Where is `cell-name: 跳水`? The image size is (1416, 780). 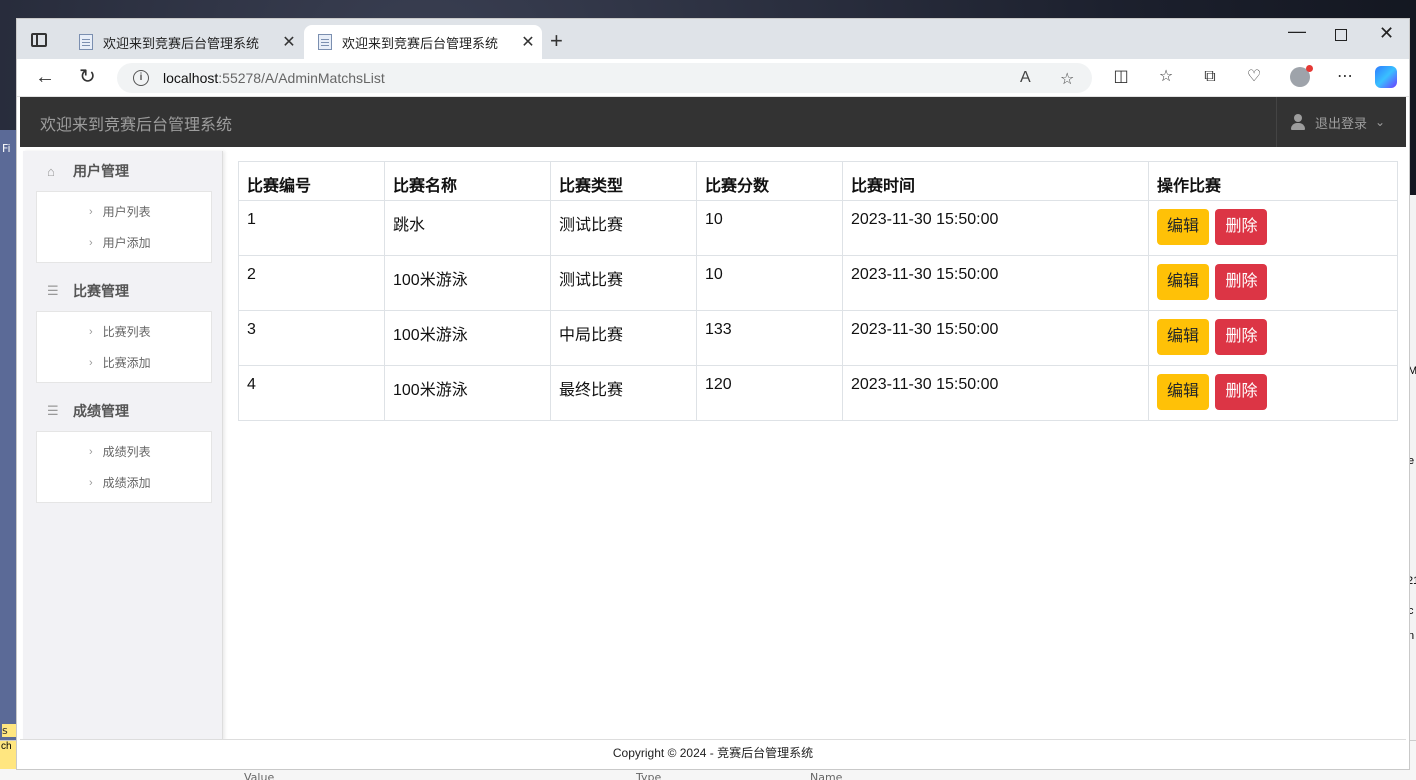
cell-name: 跳水 is located at coordinates (467, 228).